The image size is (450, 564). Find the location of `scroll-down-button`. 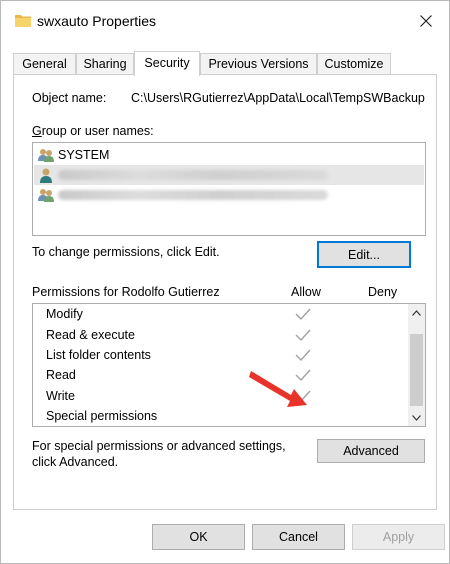

scroll-down-button is located at coordinates (416, 417).